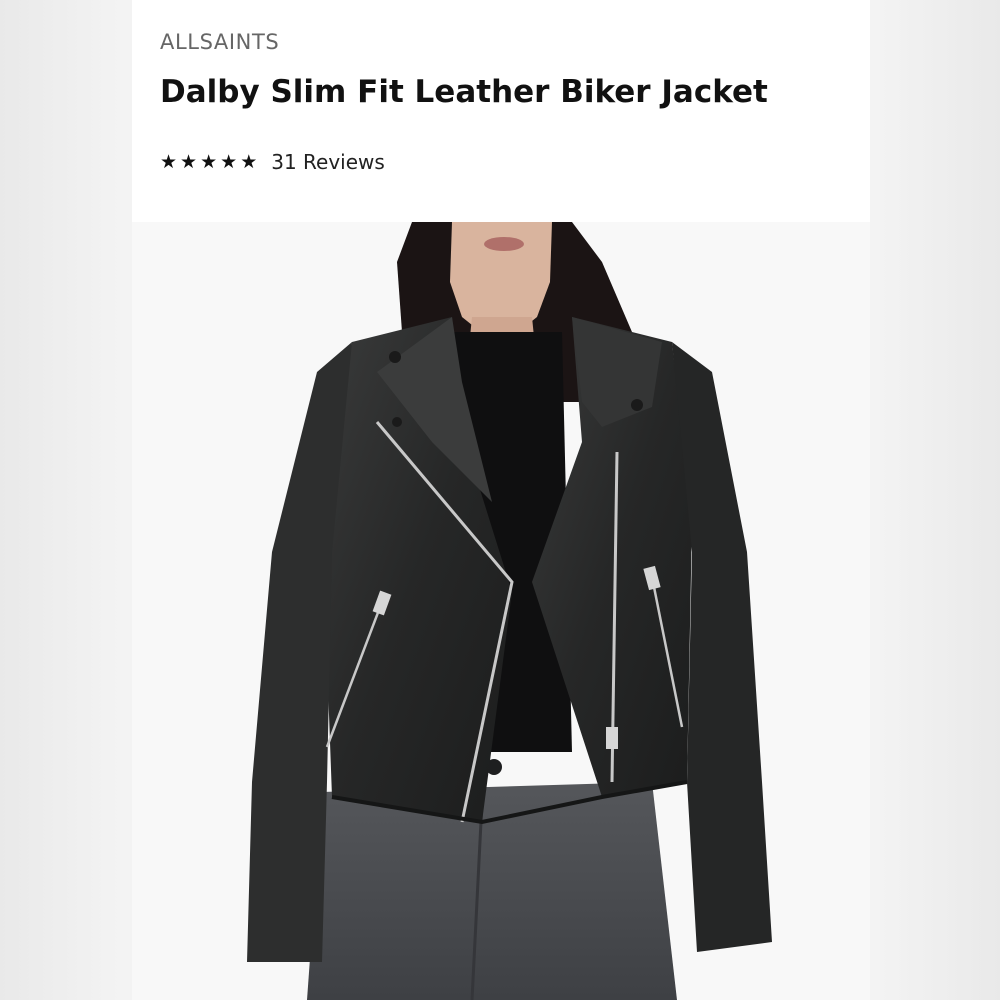  I want to click on rating-row: ★ ★ ★ ★ ★ 31 Reviews, so click(272, 162).